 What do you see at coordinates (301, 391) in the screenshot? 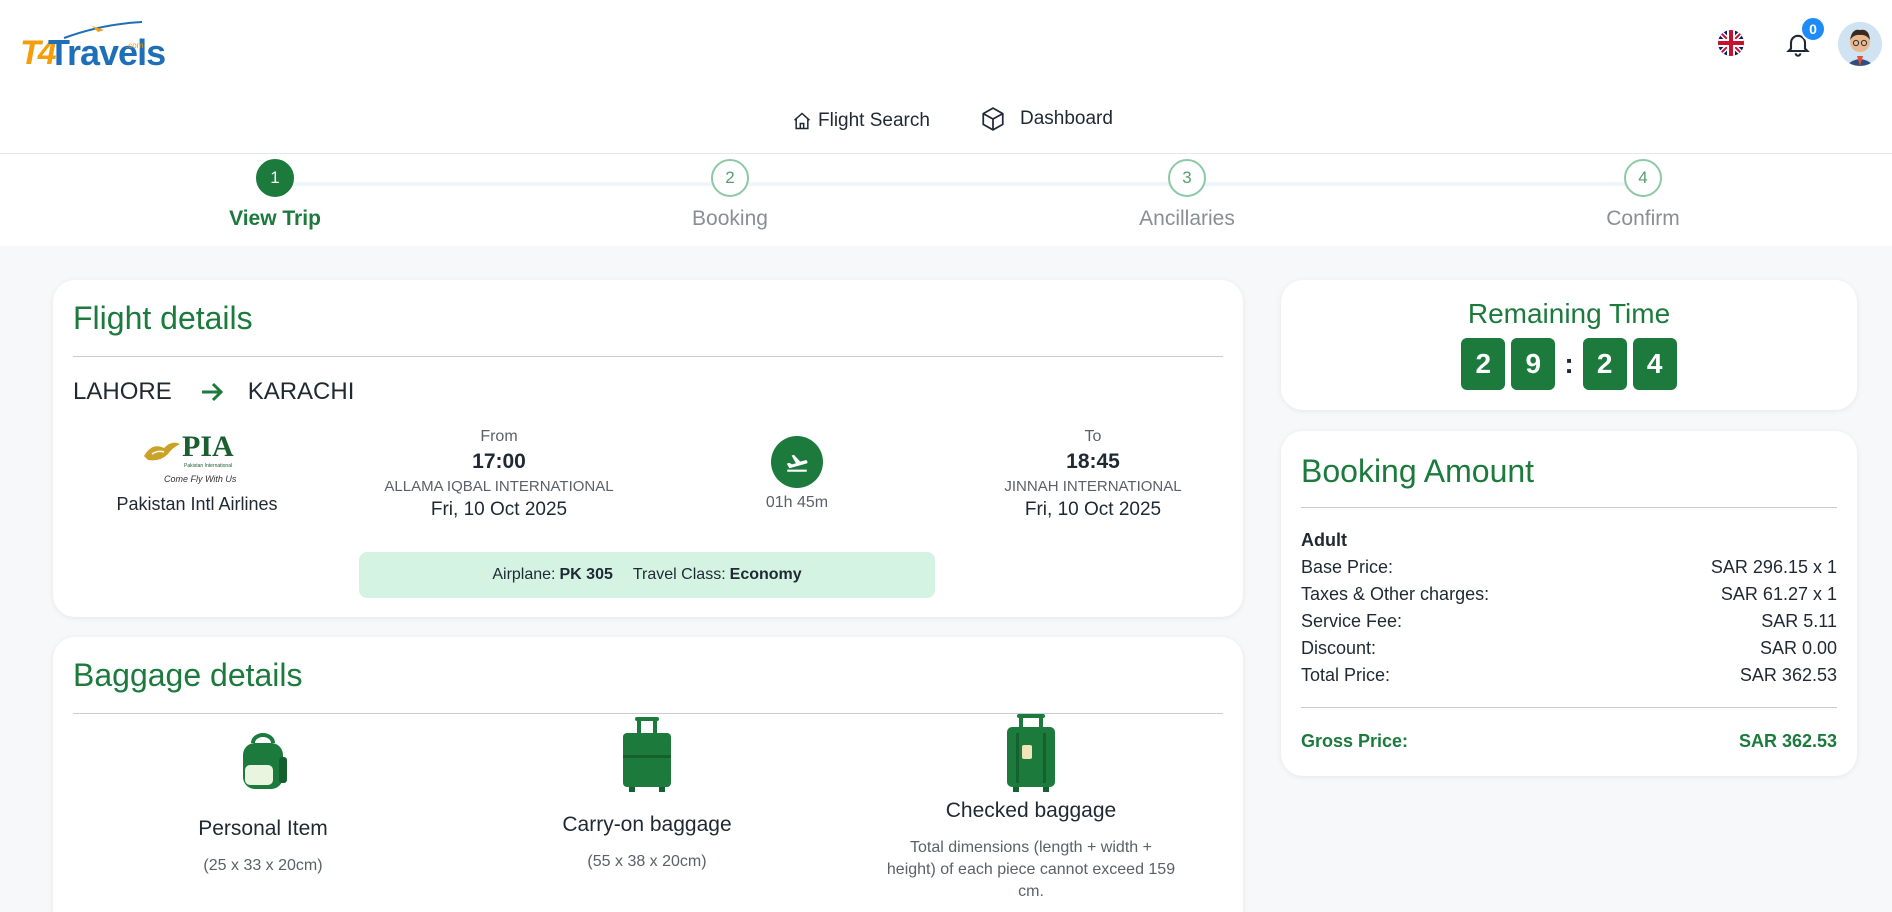
I see `destination-city: KARACHI` at bounding box center [301, 391].